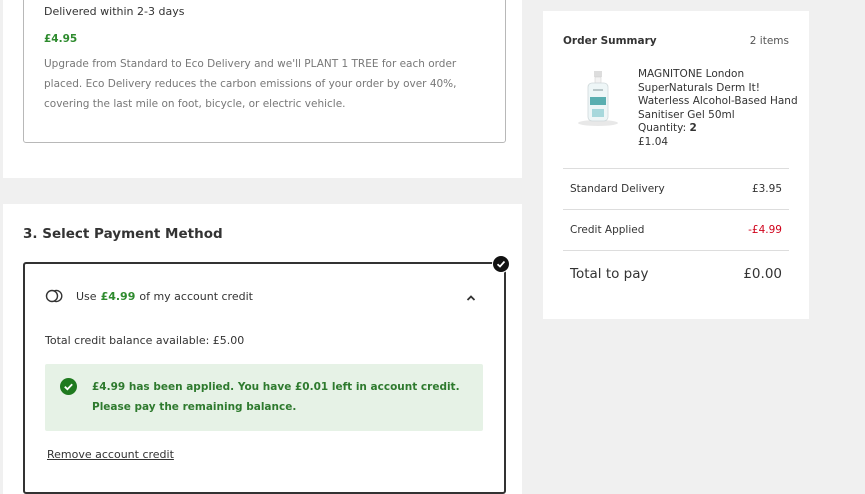  I want to click on credit-header: Use £4.99 of my account credit, so click(149, 296).